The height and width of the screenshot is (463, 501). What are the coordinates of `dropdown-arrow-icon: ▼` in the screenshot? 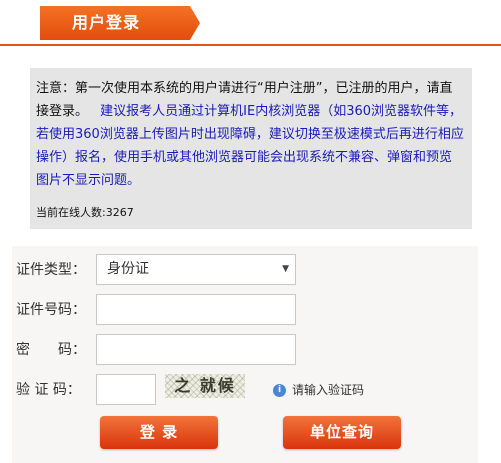 It's located at (285, 269).